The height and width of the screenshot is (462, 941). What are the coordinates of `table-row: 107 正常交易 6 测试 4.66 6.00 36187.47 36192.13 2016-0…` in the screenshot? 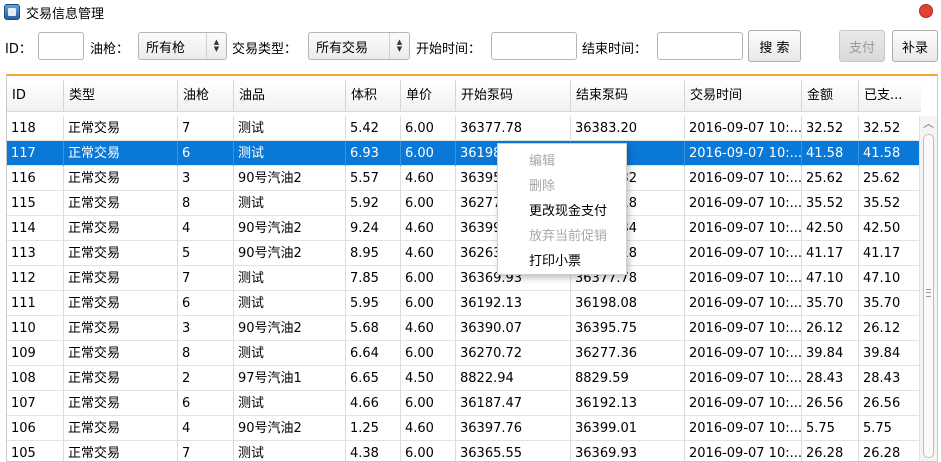 It's located at (463, 403).